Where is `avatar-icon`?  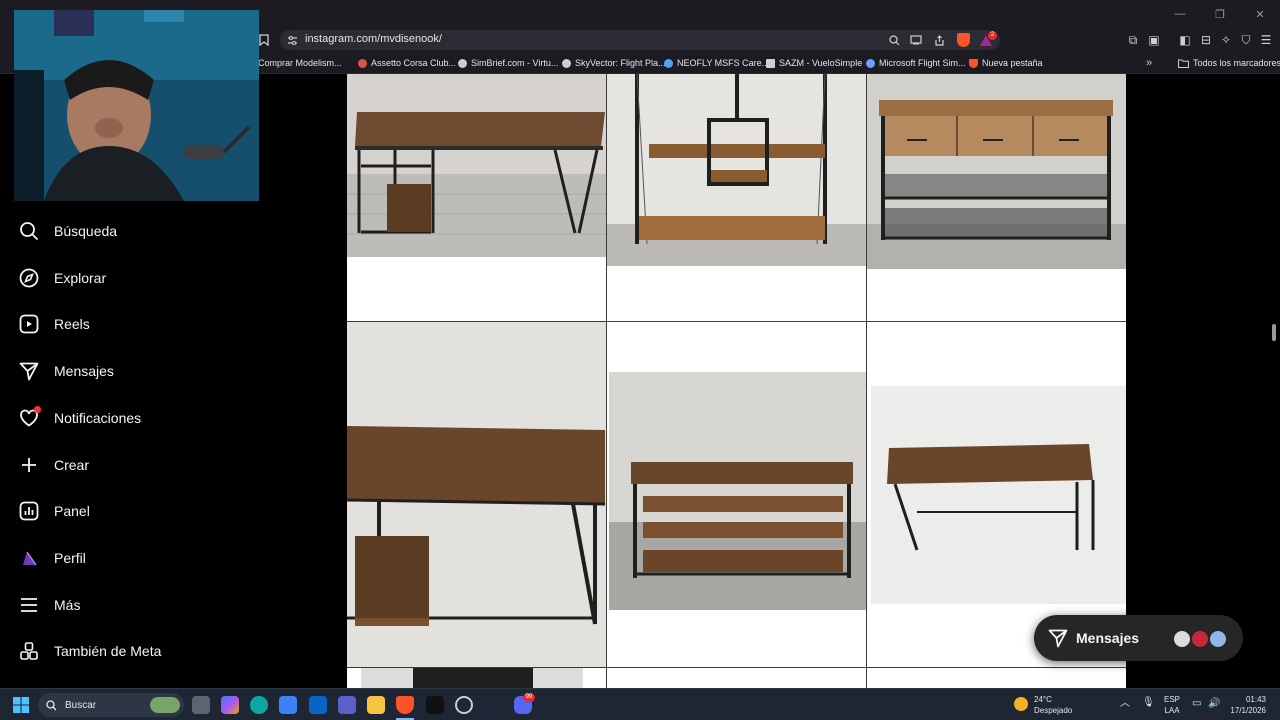
avatar-icon is located at coordinates (29, 558).